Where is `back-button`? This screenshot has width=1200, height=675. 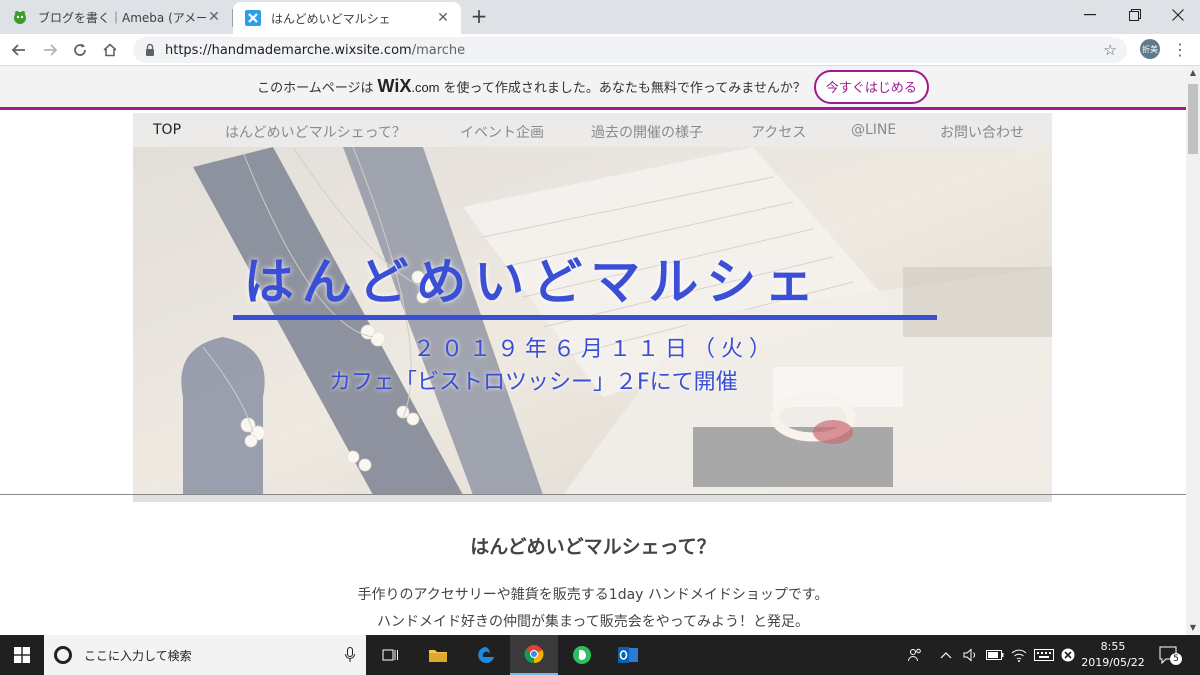
back-button is located at coordinates (19, 50).